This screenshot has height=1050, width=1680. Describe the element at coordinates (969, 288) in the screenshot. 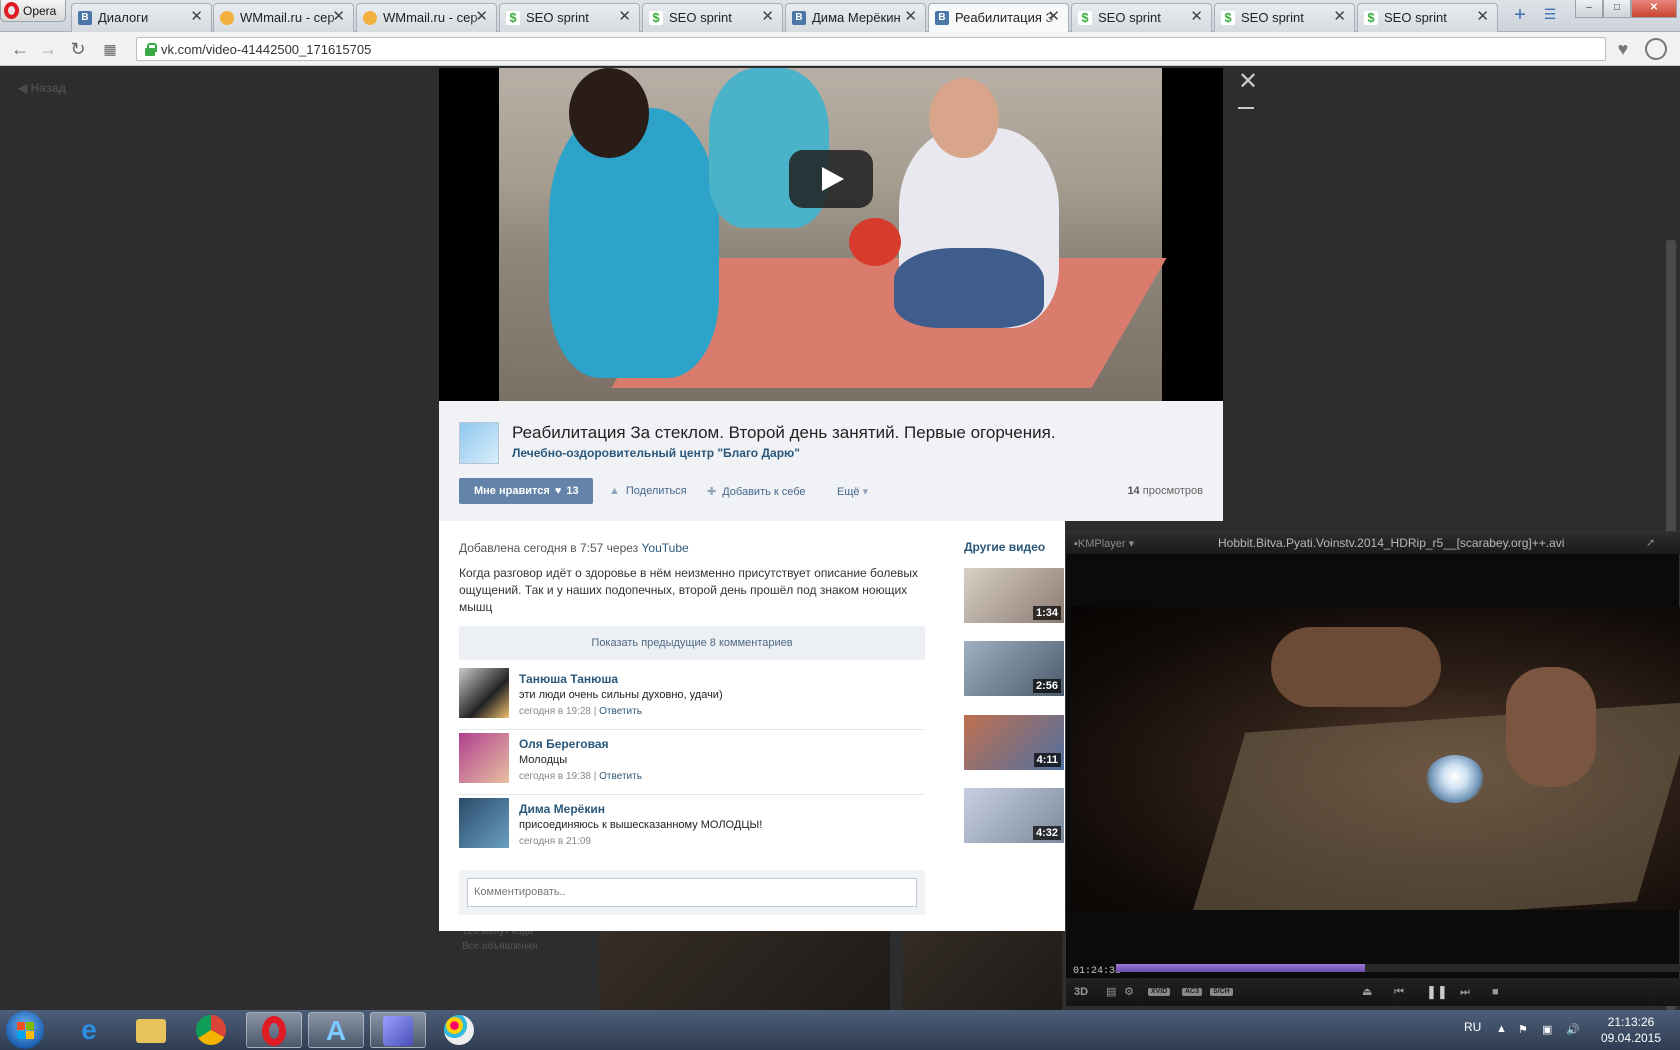

I see `video-scene-jeans` at that location.